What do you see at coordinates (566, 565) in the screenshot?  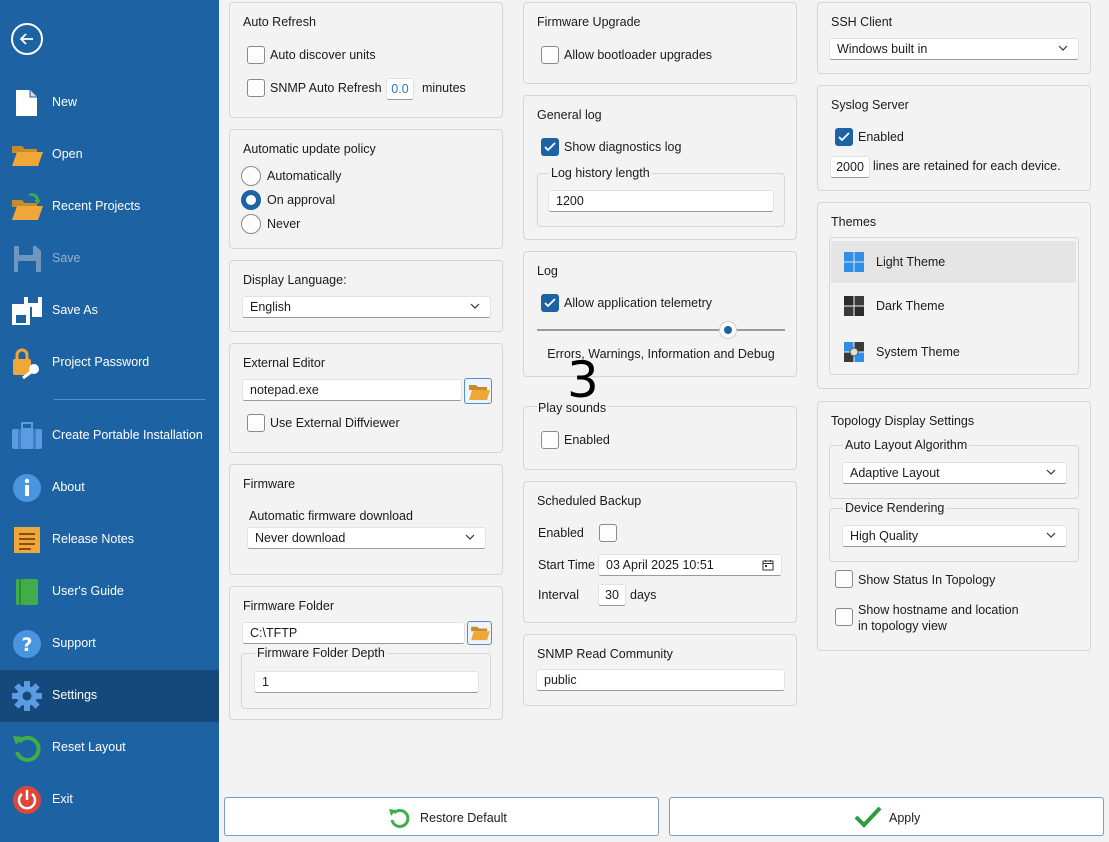 I see `start-time-label: Start Time` at bounding box center [566, 565].